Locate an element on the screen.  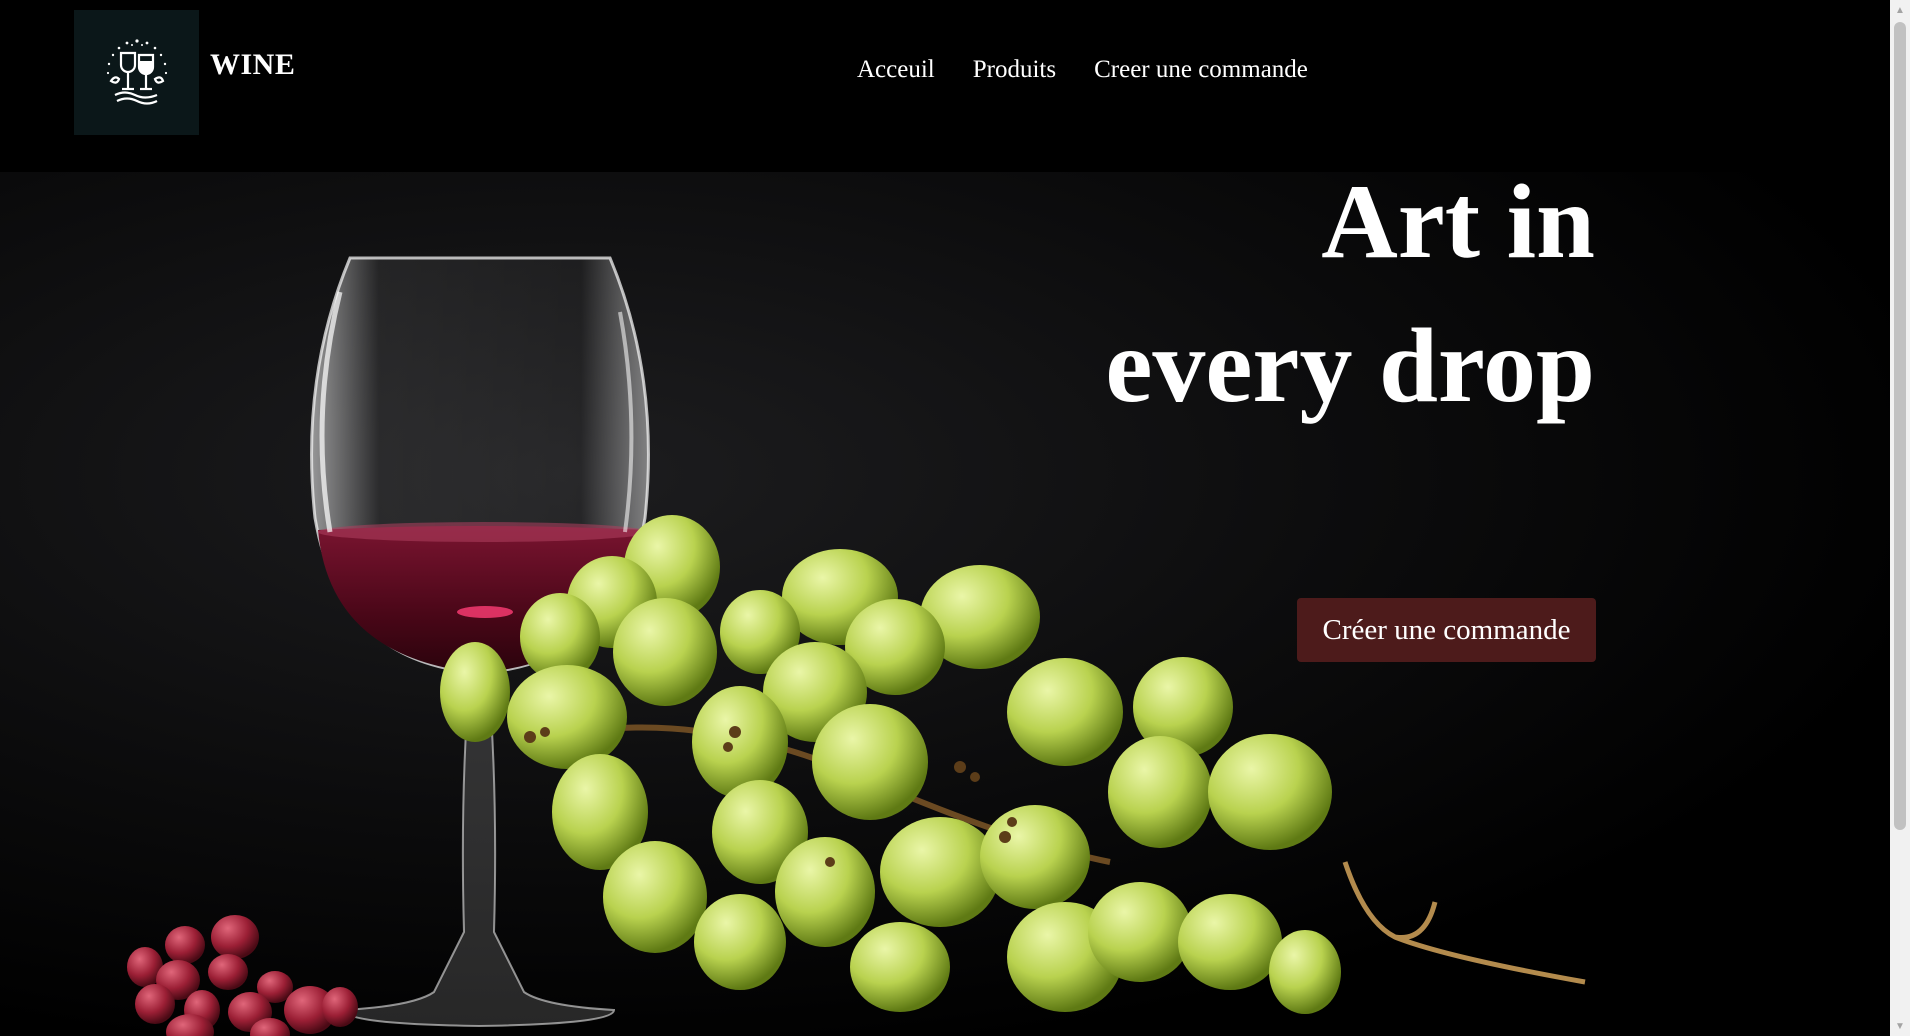
vertical-scrollbar: ▲ ▼ is located at coordinates (1900, 518).